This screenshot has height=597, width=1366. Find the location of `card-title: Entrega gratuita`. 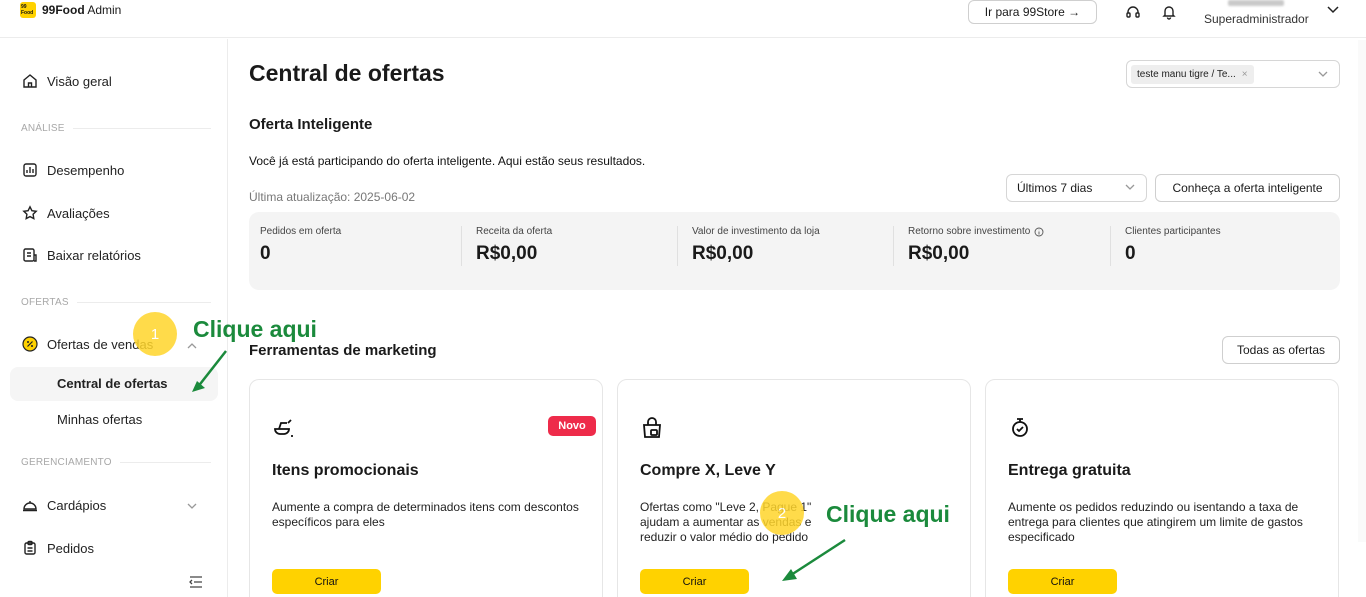

card-title: Entrega gratuita is located at coordinates (1069, 470).